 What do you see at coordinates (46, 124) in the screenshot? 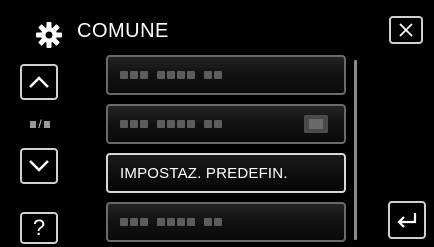
I see `page-total-box` at bounding box center [46, 124].